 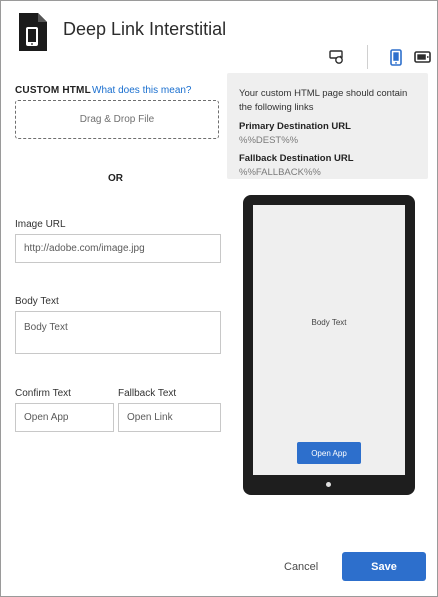 What do you see at coordinates (46, 327) in the screenshot?
I see `body-text-placeholder: Body Text` at bounding box center [46, 327].